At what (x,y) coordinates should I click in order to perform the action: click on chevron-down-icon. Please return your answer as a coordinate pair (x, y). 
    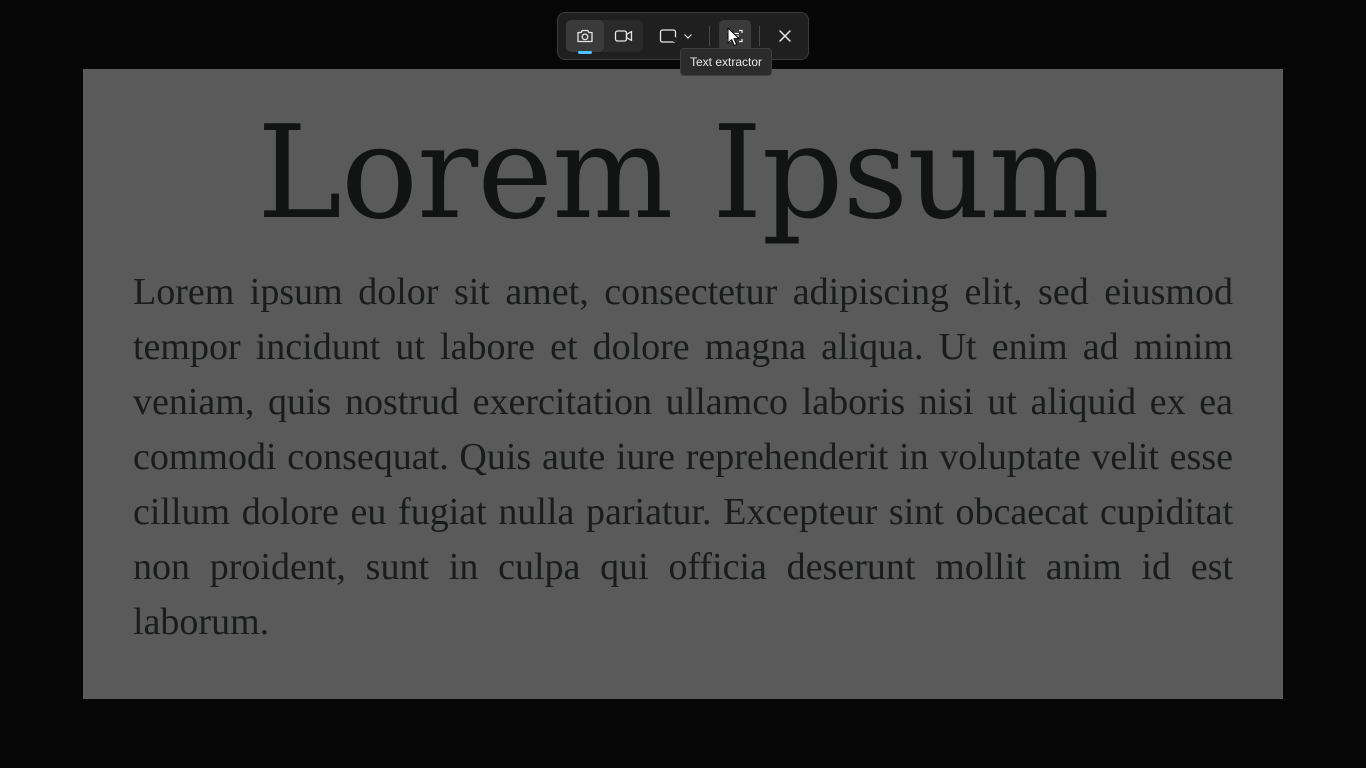
    Looking at the image, I should click on (688, 36).